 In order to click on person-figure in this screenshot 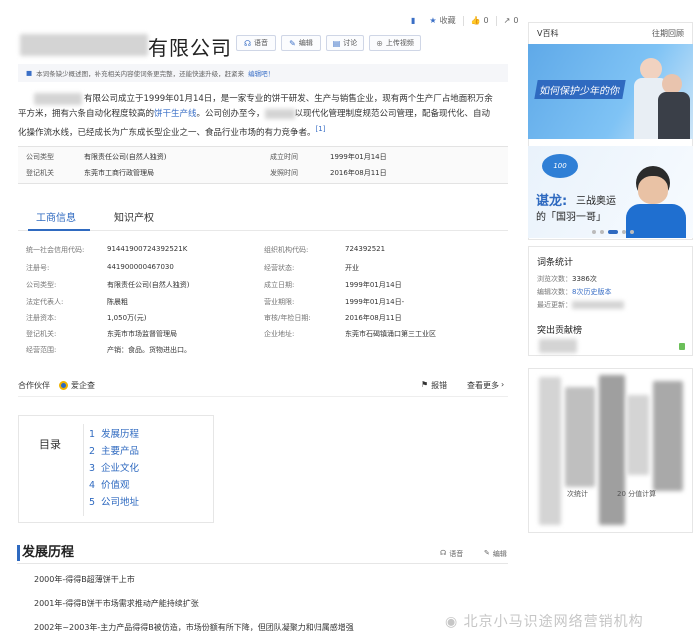, I will do `click(674, 115)`.